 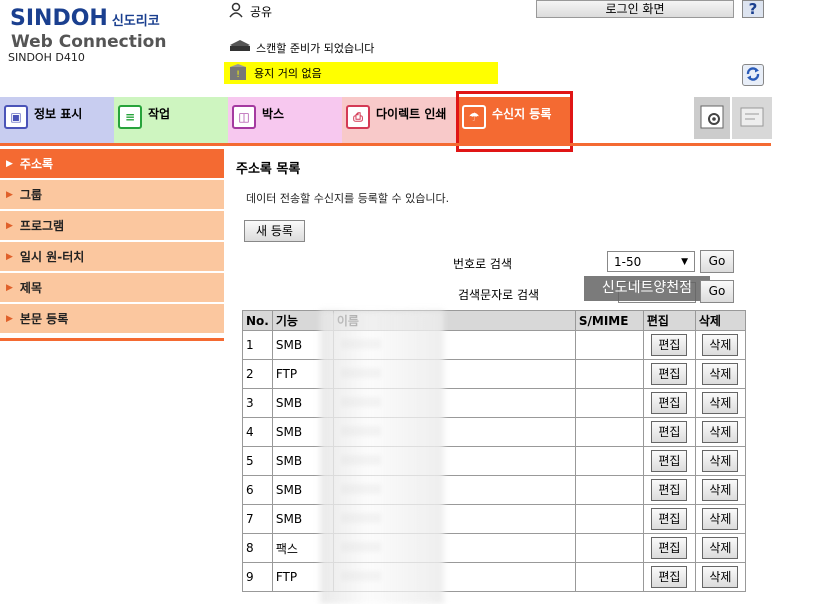 What do you see at coordinates (628, 261) in the screenshot?
I see `number-range-value: 1-50` at bounding box center [628, 261].